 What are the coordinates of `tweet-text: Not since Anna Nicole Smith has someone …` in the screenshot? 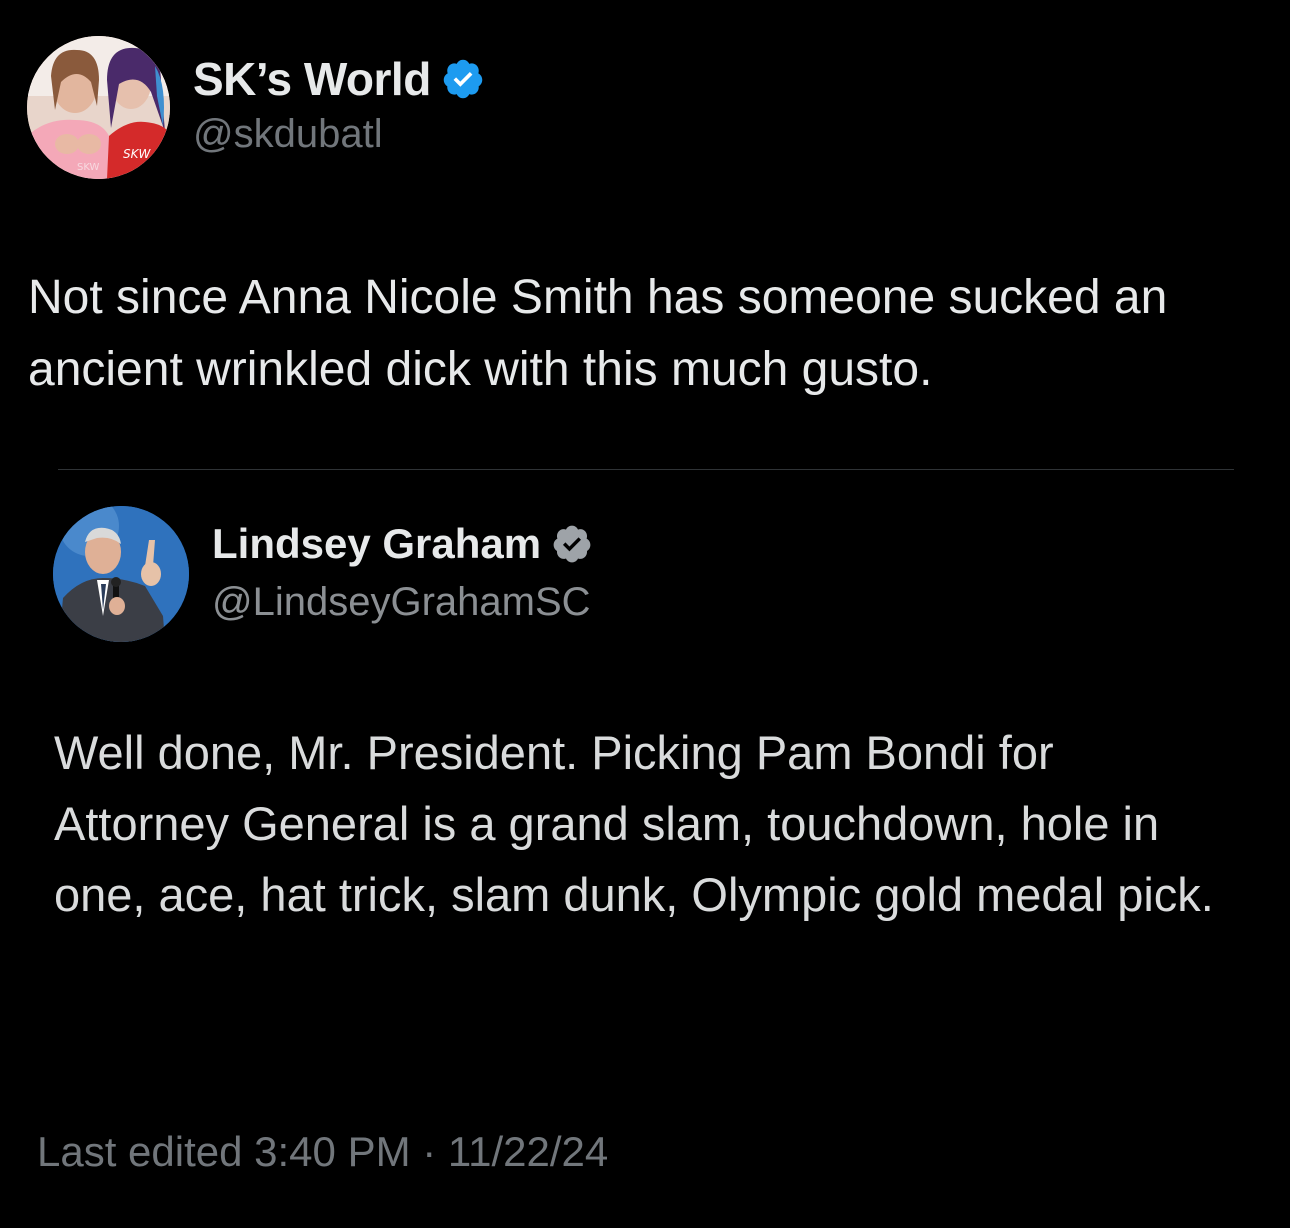 It's located at (598, 333).